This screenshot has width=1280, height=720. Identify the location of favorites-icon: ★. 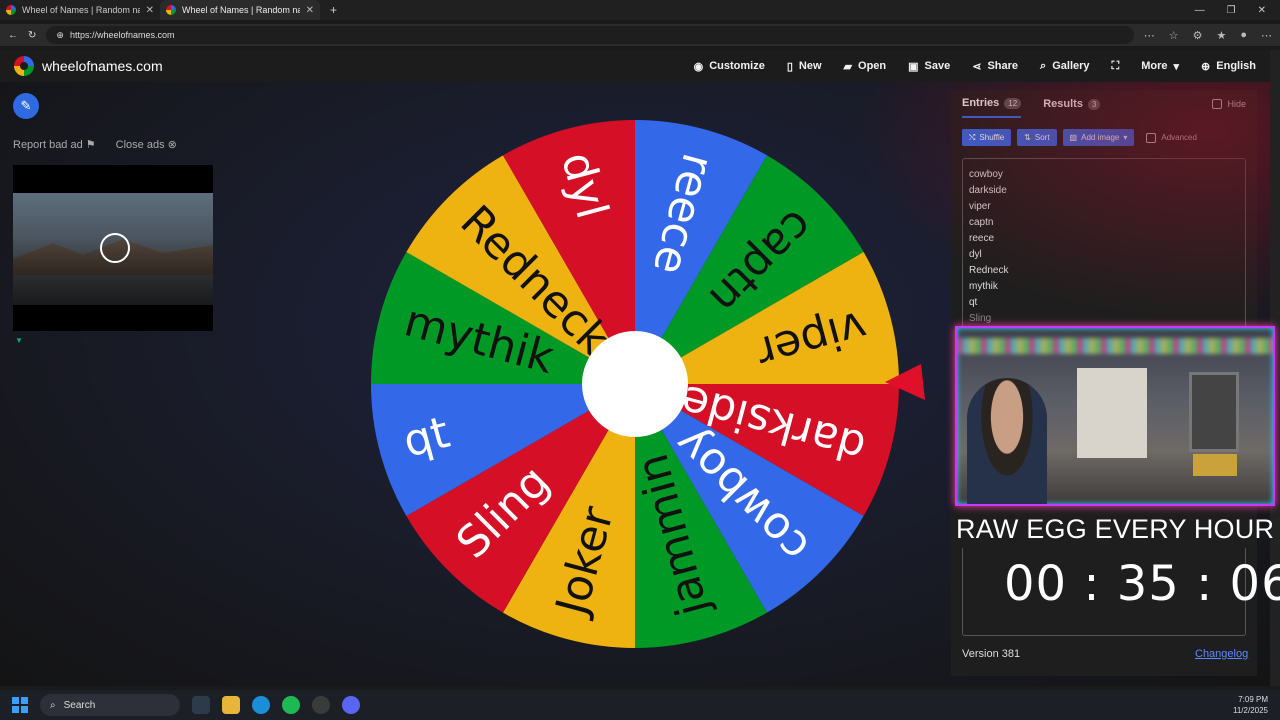
(1221, 35).